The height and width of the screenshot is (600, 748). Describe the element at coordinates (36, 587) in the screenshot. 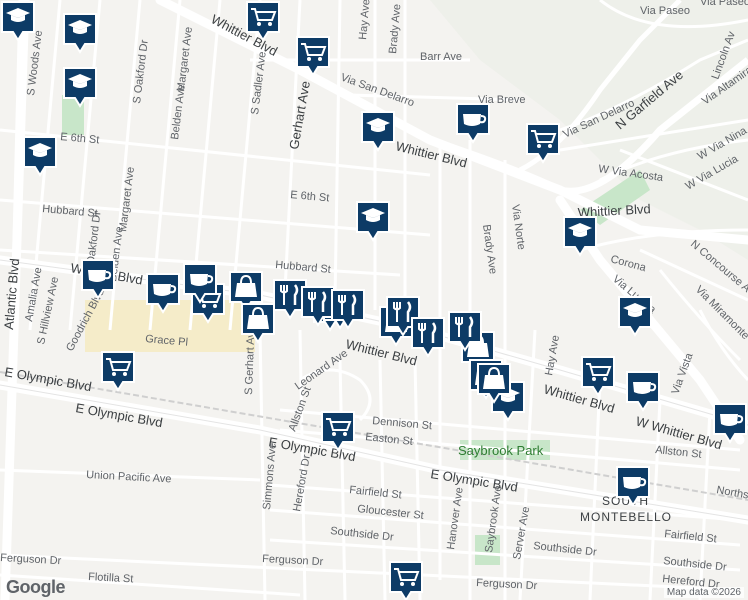

I see `google-logo: Google` at that location.